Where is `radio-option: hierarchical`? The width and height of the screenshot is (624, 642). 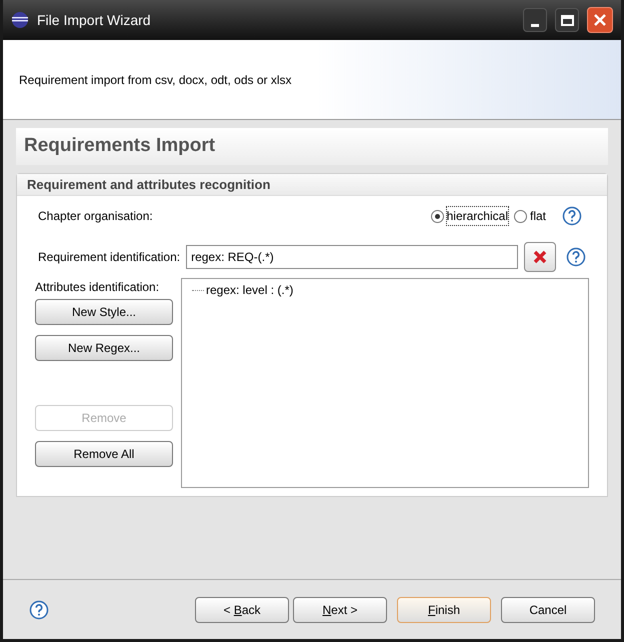 radio-option: hierarchical is located at coordinates (469, 216).